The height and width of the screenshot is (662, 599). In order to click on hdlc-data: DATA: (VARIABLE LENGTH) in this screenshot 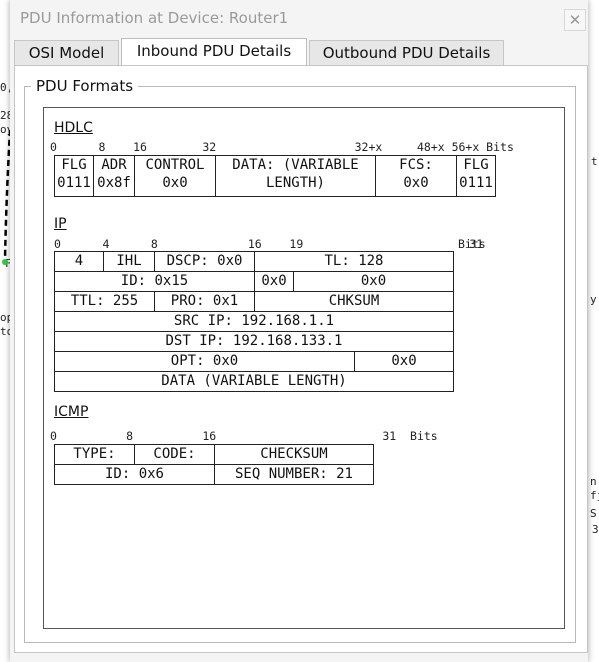, I will do `click(295, 176)`.